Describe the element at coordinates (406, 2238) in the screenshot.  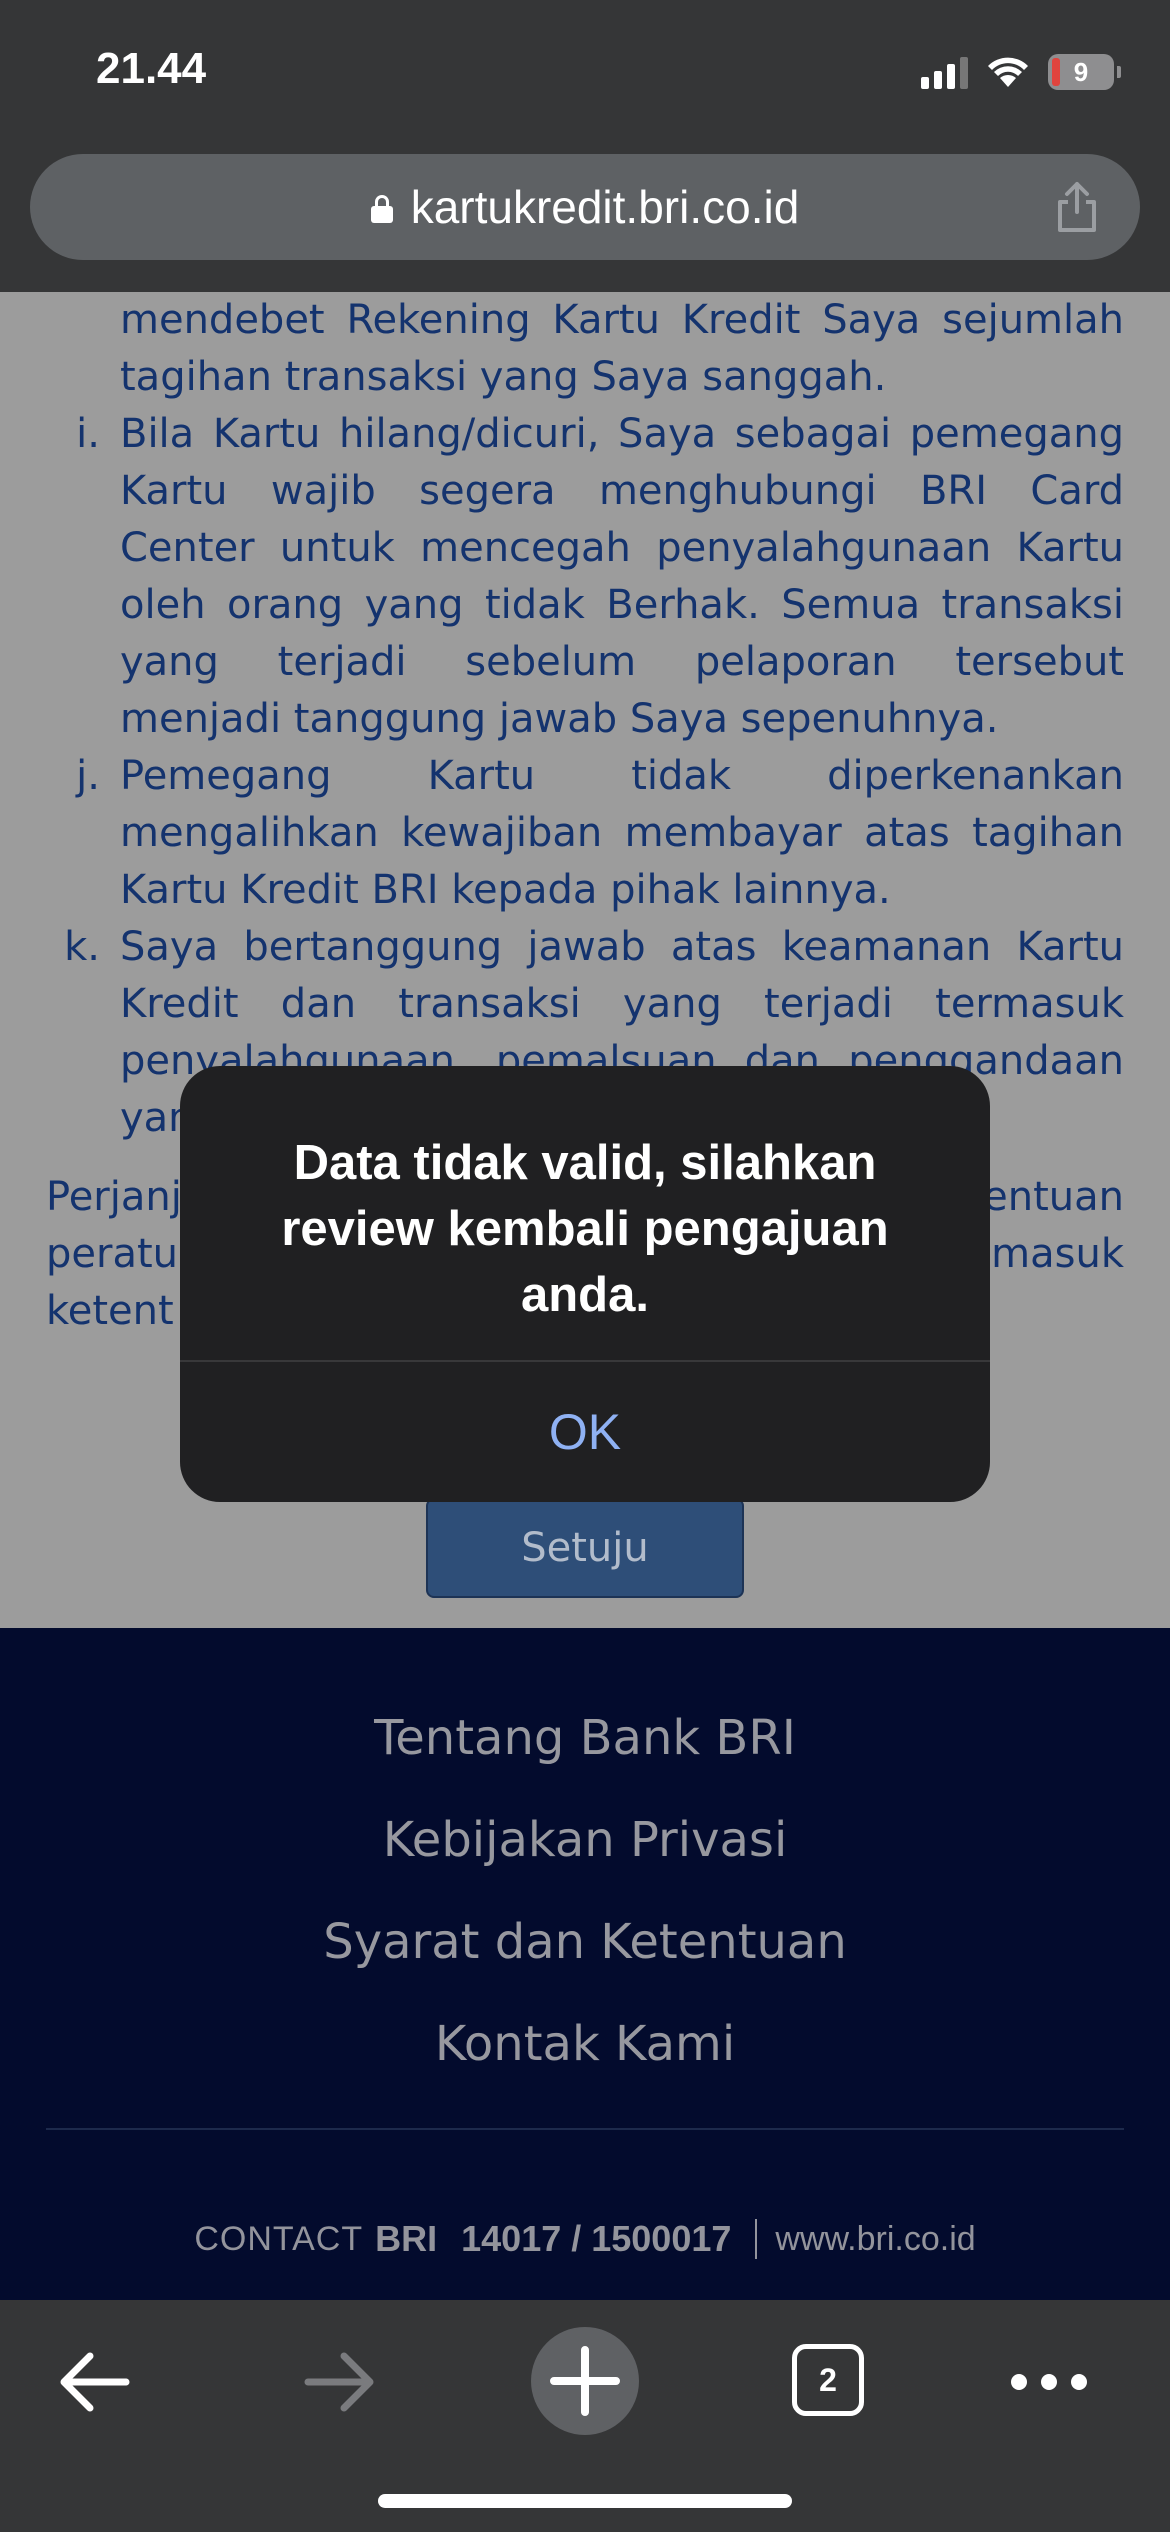
I see `contact-brand: BRI` at that location.